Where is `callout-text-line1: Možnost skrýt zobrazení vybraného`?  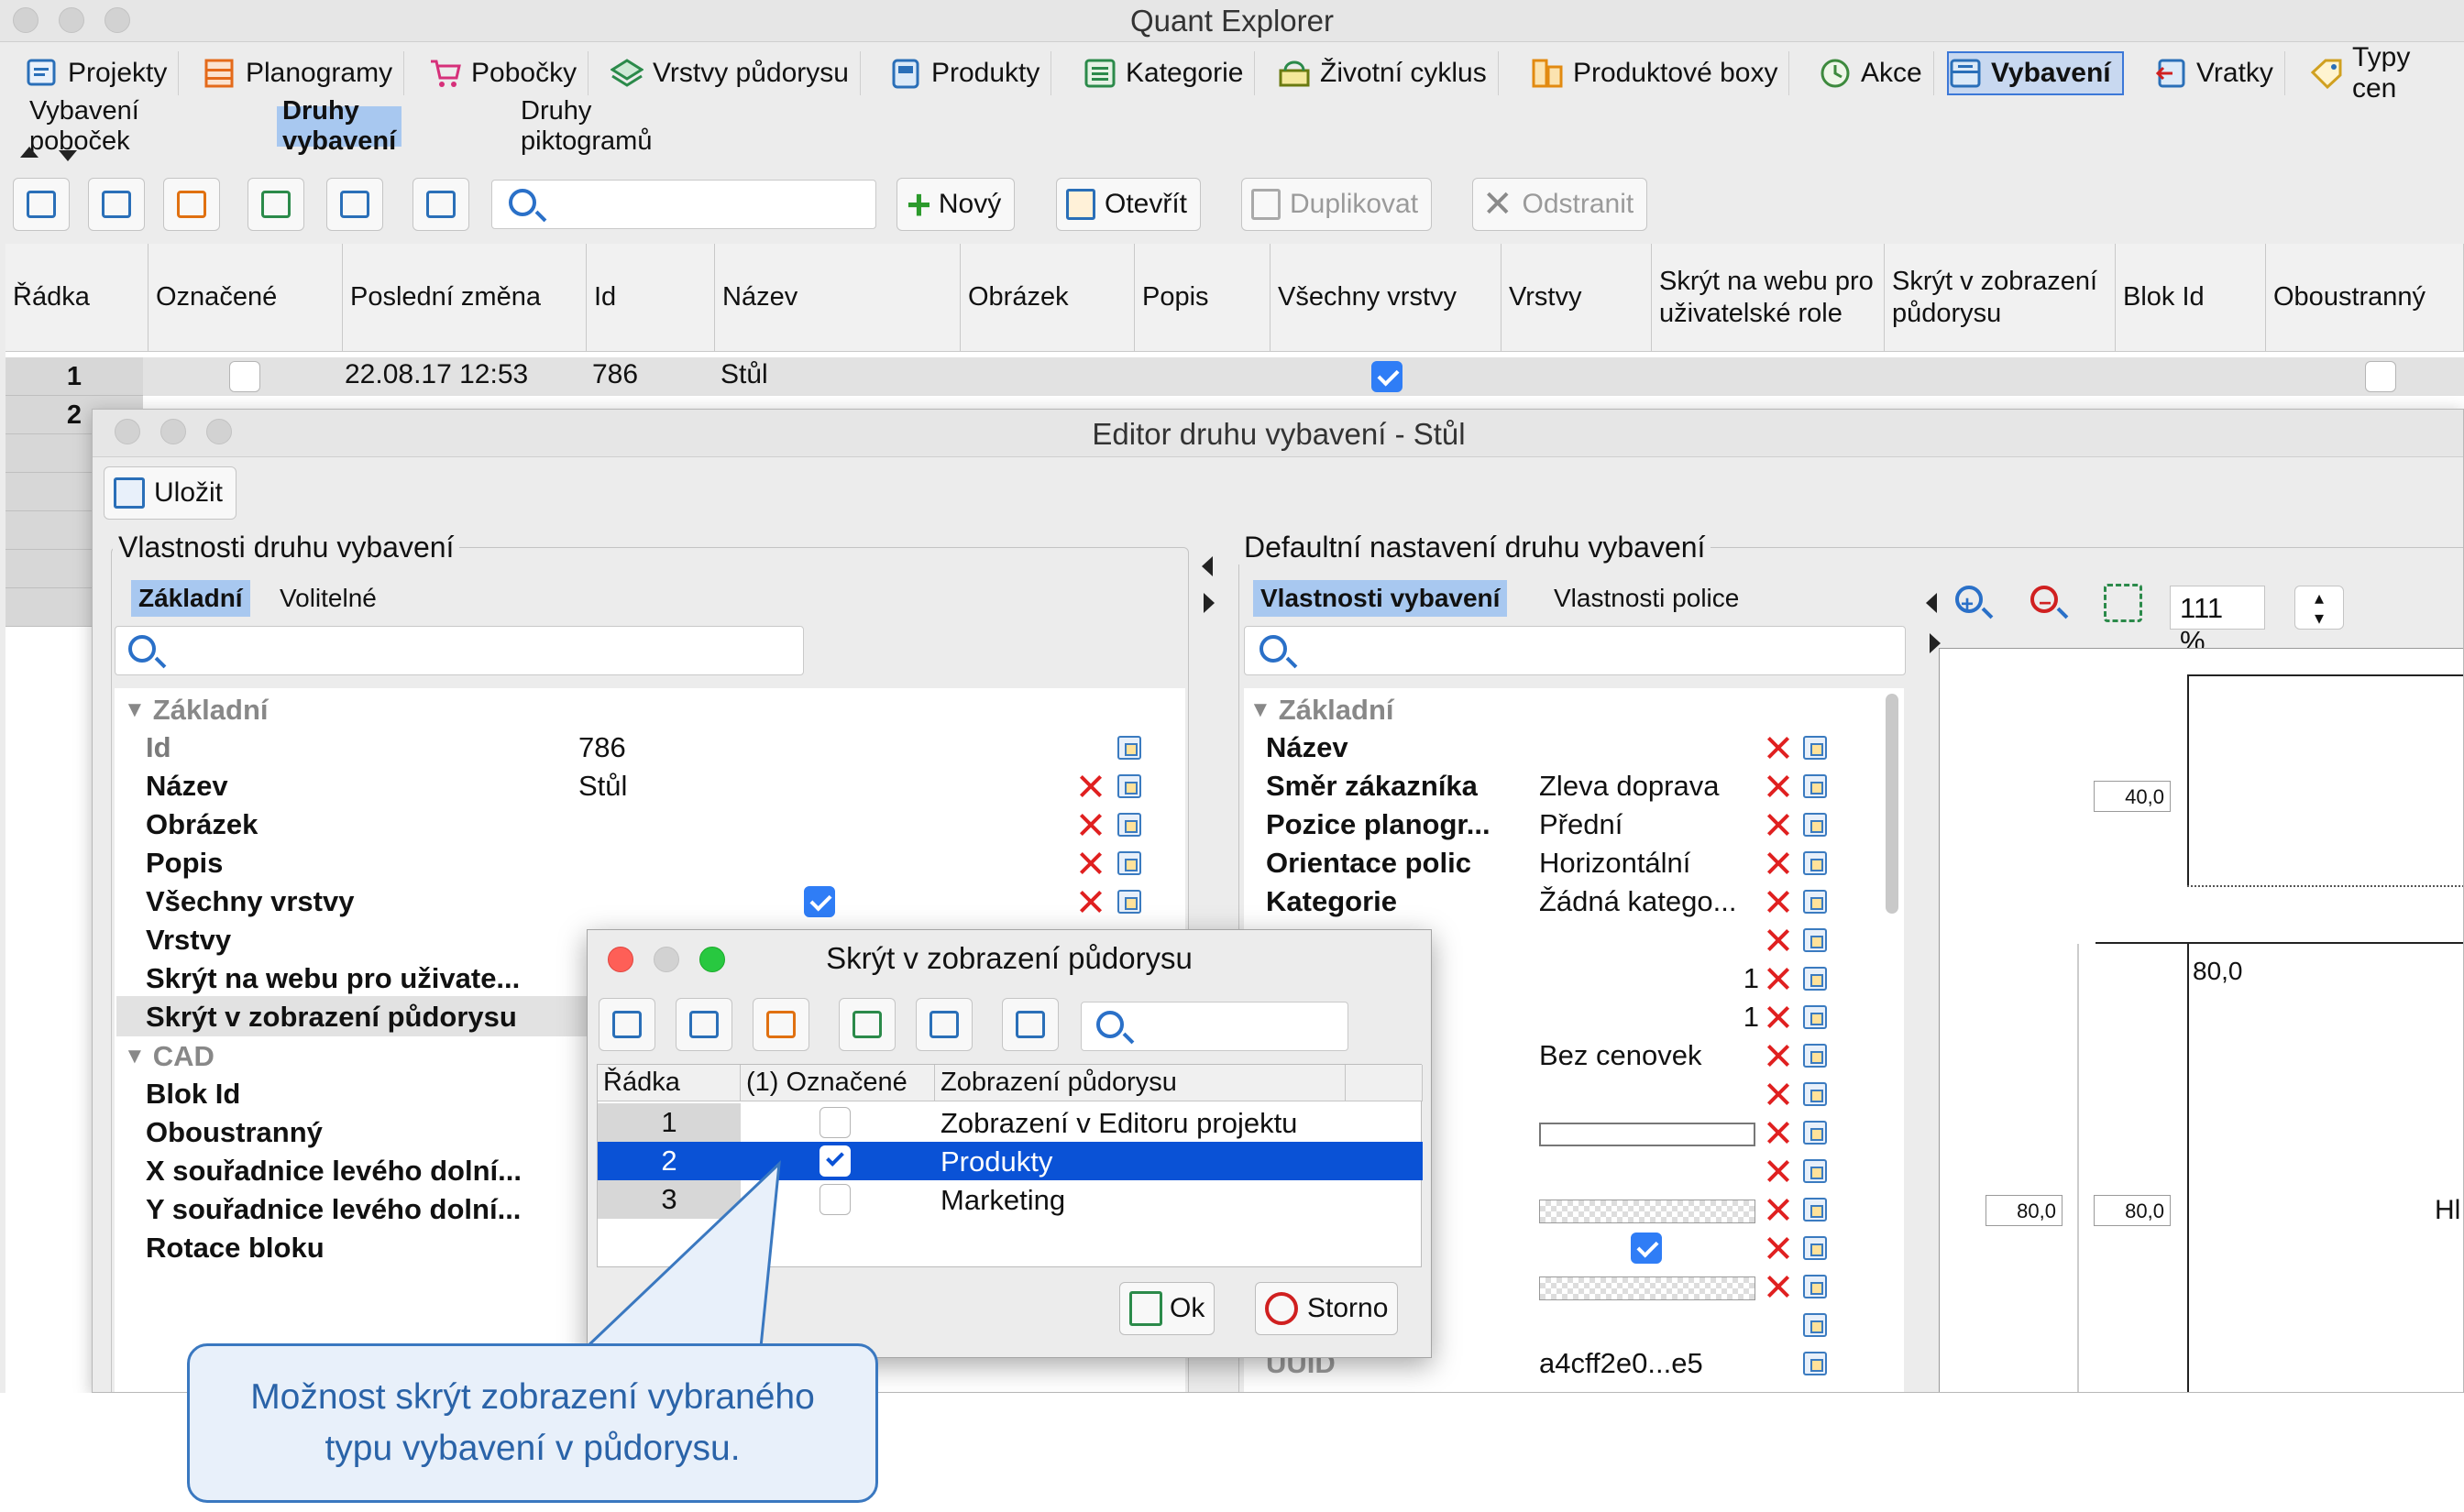 callout-text-line1: Možnost skrýt zobrazení vybraného is located at coordinates (532, 1397).